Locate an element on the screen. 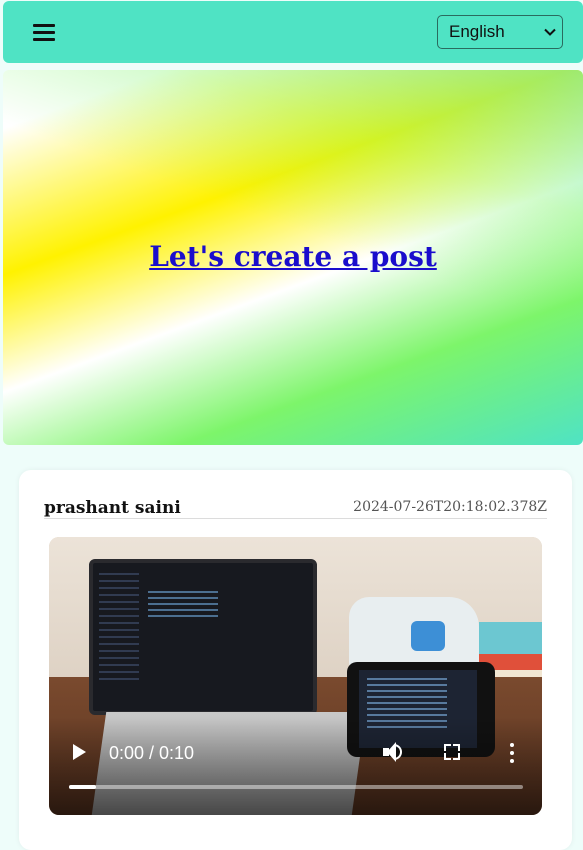  fullscreen-icon is located at coordinates (452, 752).